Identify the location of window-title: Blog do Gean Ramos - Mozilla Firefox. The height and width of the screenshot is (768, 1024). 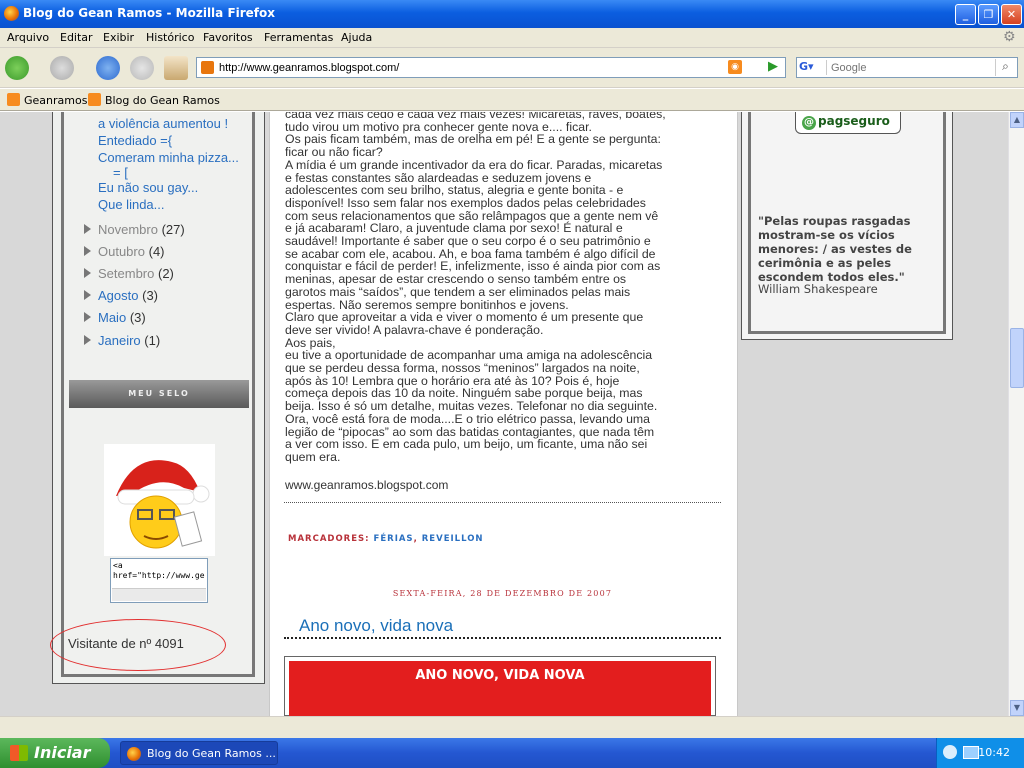
(149, 13).